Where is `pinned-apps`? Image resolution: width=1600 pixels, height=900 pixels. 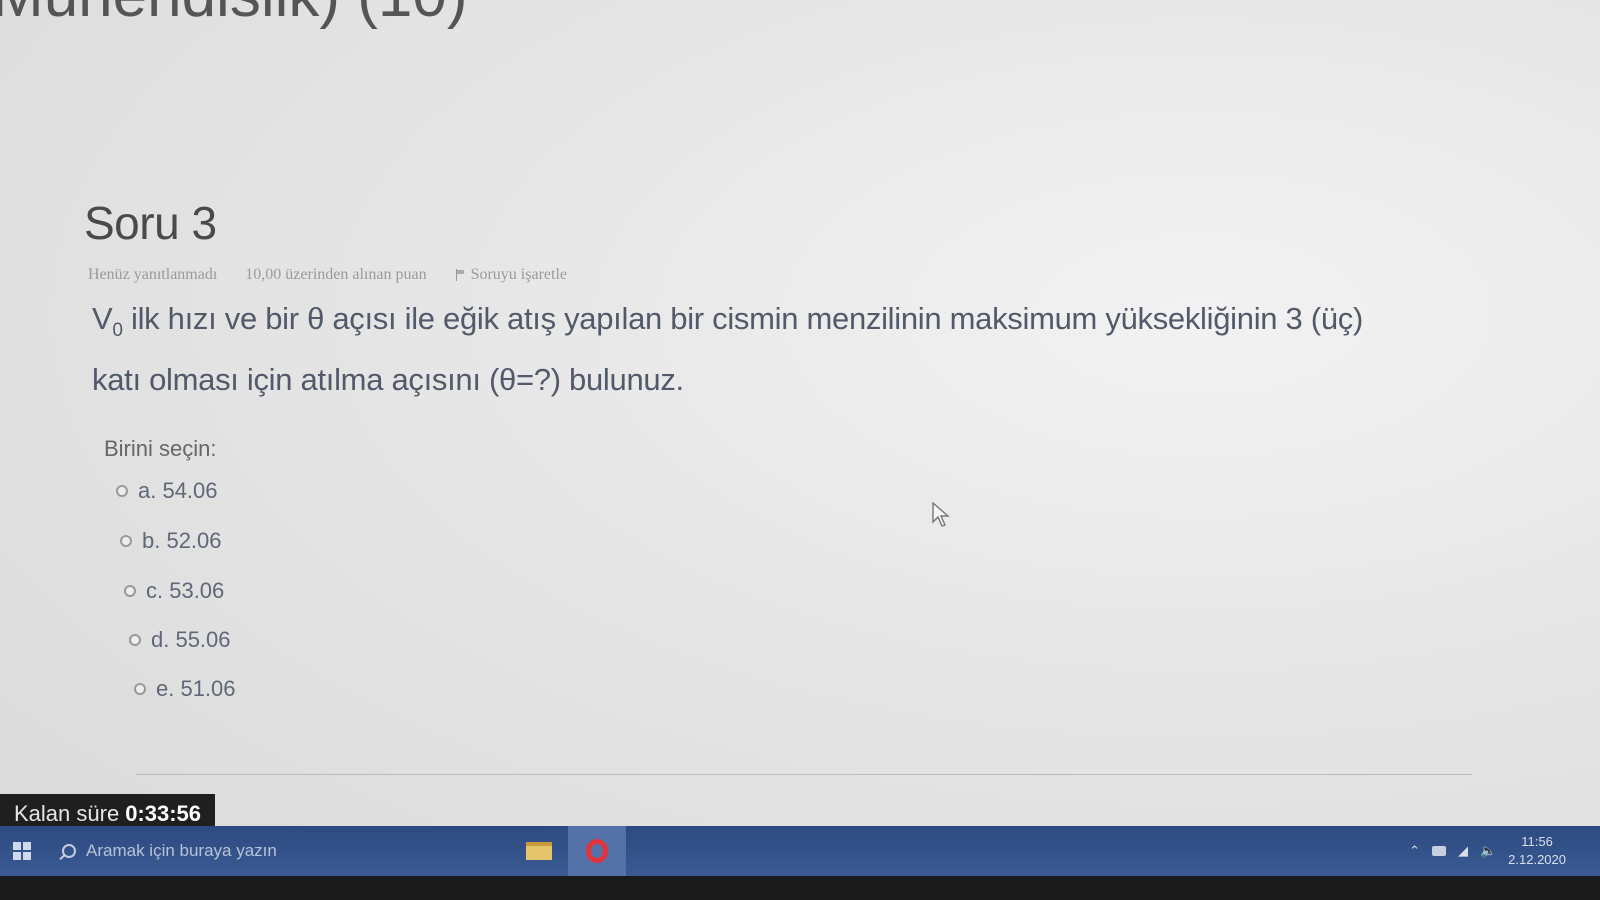
pinned-apps is located at coordinates (568, 851).